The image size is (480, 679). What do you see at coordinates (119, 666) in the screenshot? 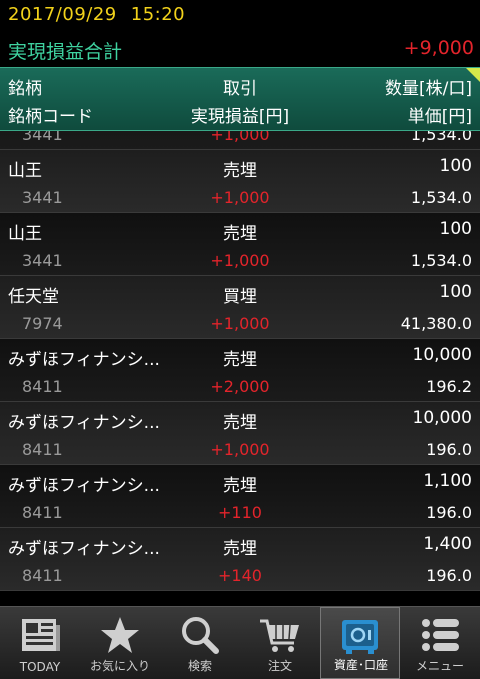
I see `tab-label: お気に入り` at bounding box center [119, 666].